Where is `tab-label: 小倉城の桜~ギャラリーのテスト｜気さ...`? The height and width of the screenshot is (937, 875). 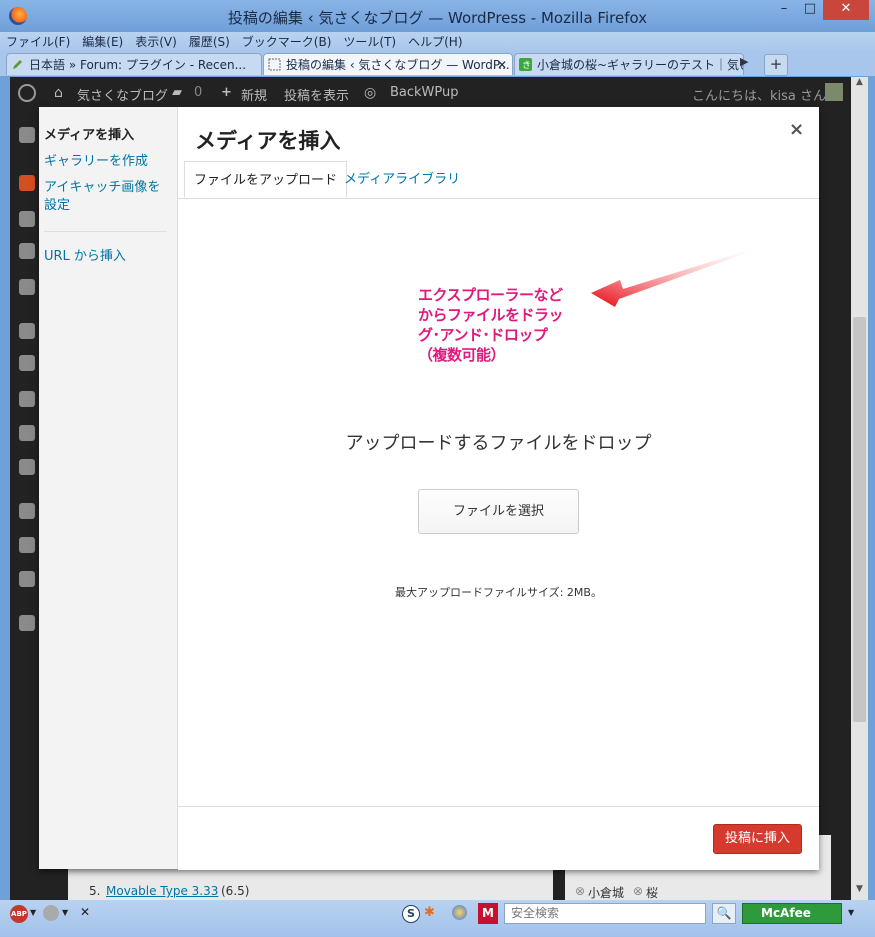 tab-label: 小倉城の桜~ギャラリーのテスト｜気さ... is located at coordinates (640, 65).